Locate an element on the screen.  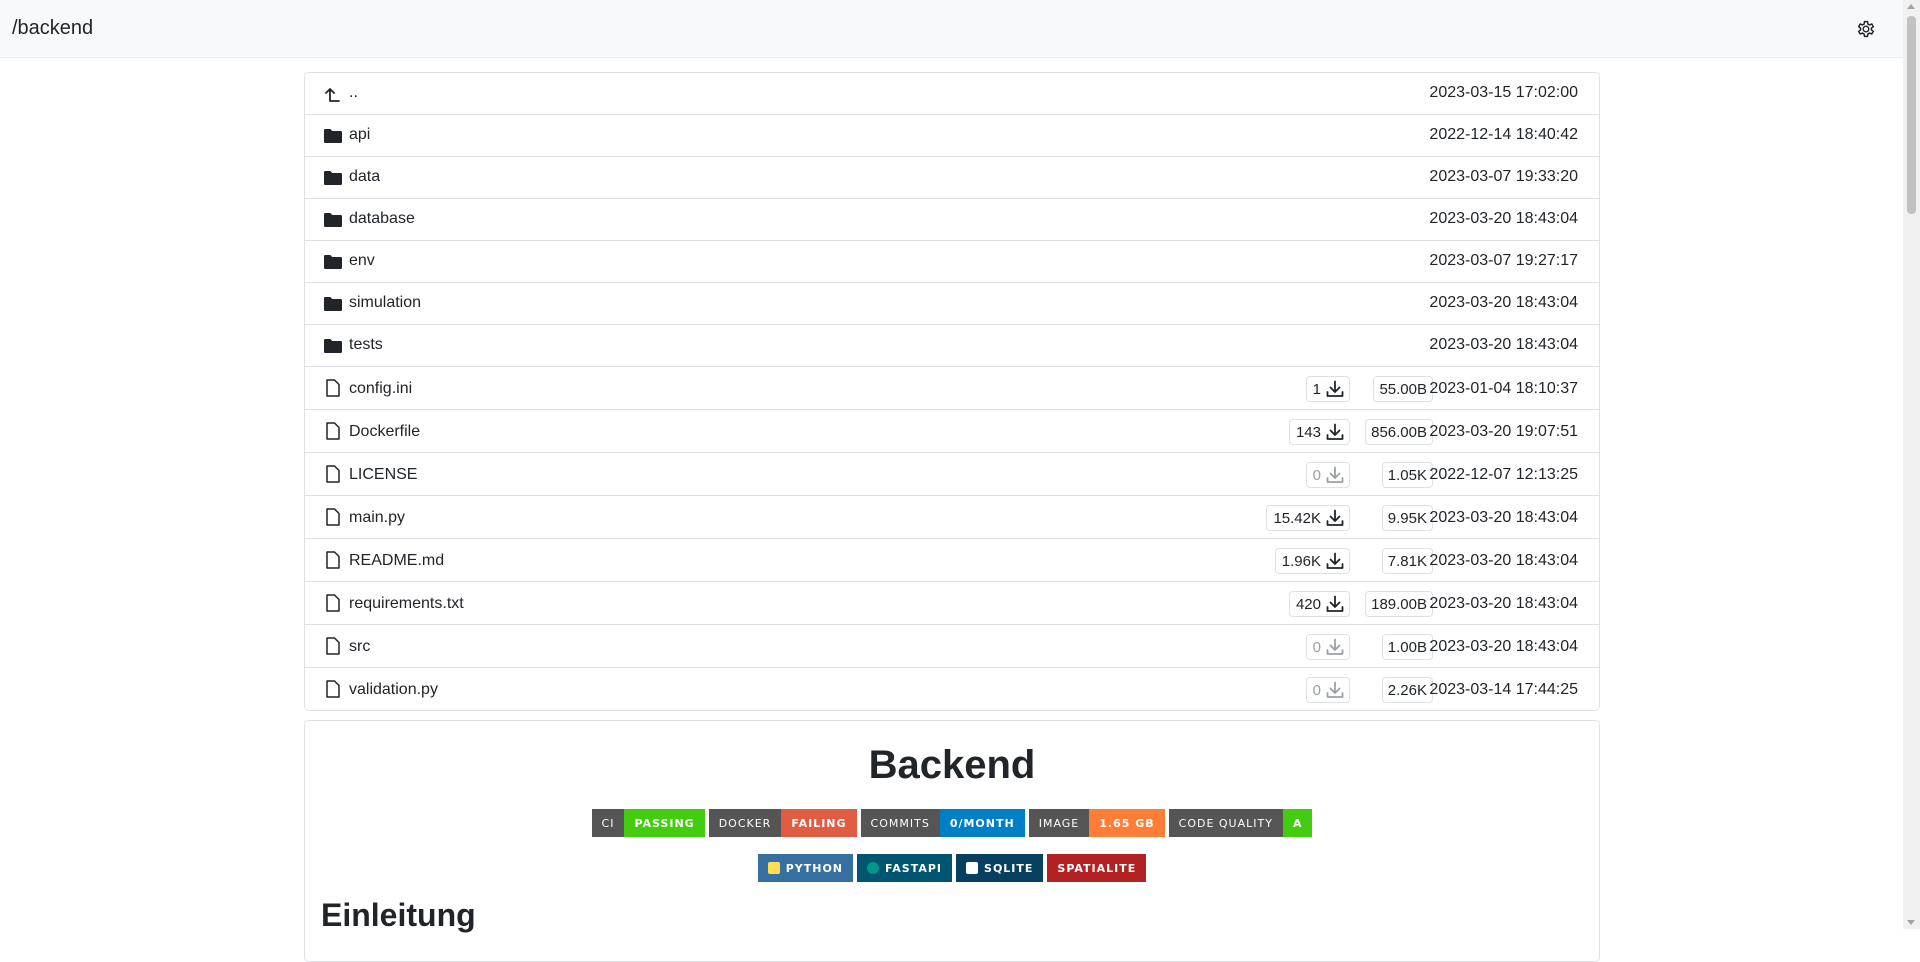
badge-value: PASSING is located at coordinates (664, 823).